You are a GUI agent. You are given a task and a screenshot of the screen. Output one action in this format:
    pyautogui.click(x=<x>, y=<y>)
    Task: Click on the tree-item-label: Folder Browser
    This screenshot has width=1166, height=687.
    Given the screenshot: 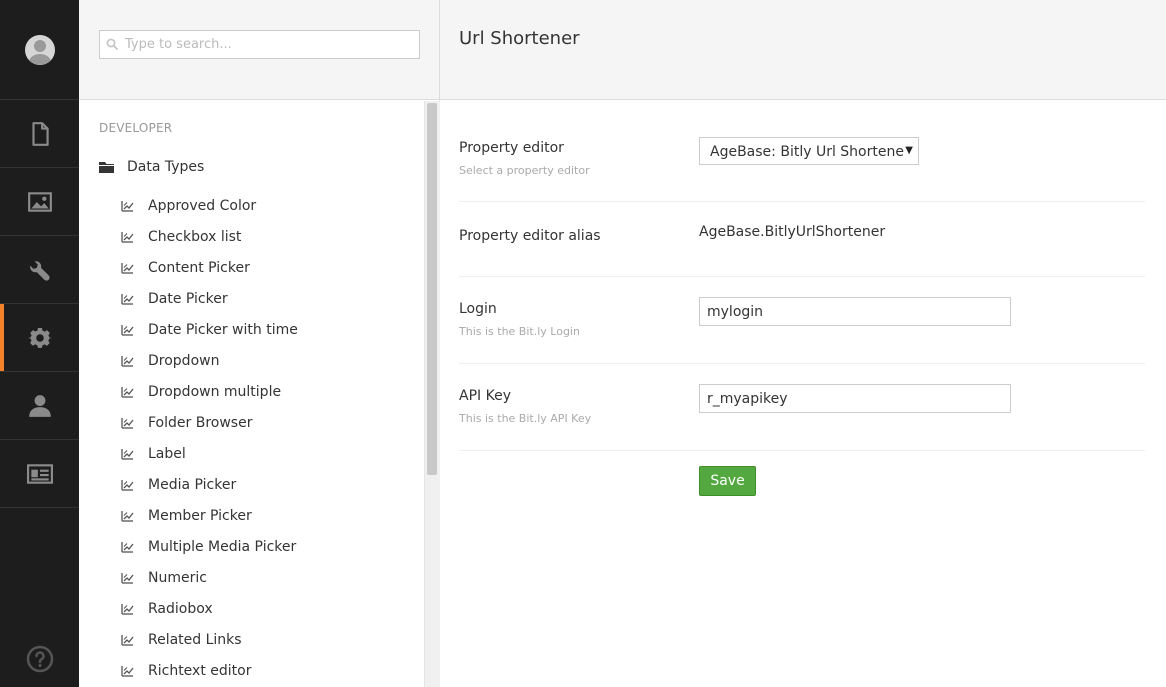 What is the action you would take?
    pyautogui.click(x=200, y=422)
    